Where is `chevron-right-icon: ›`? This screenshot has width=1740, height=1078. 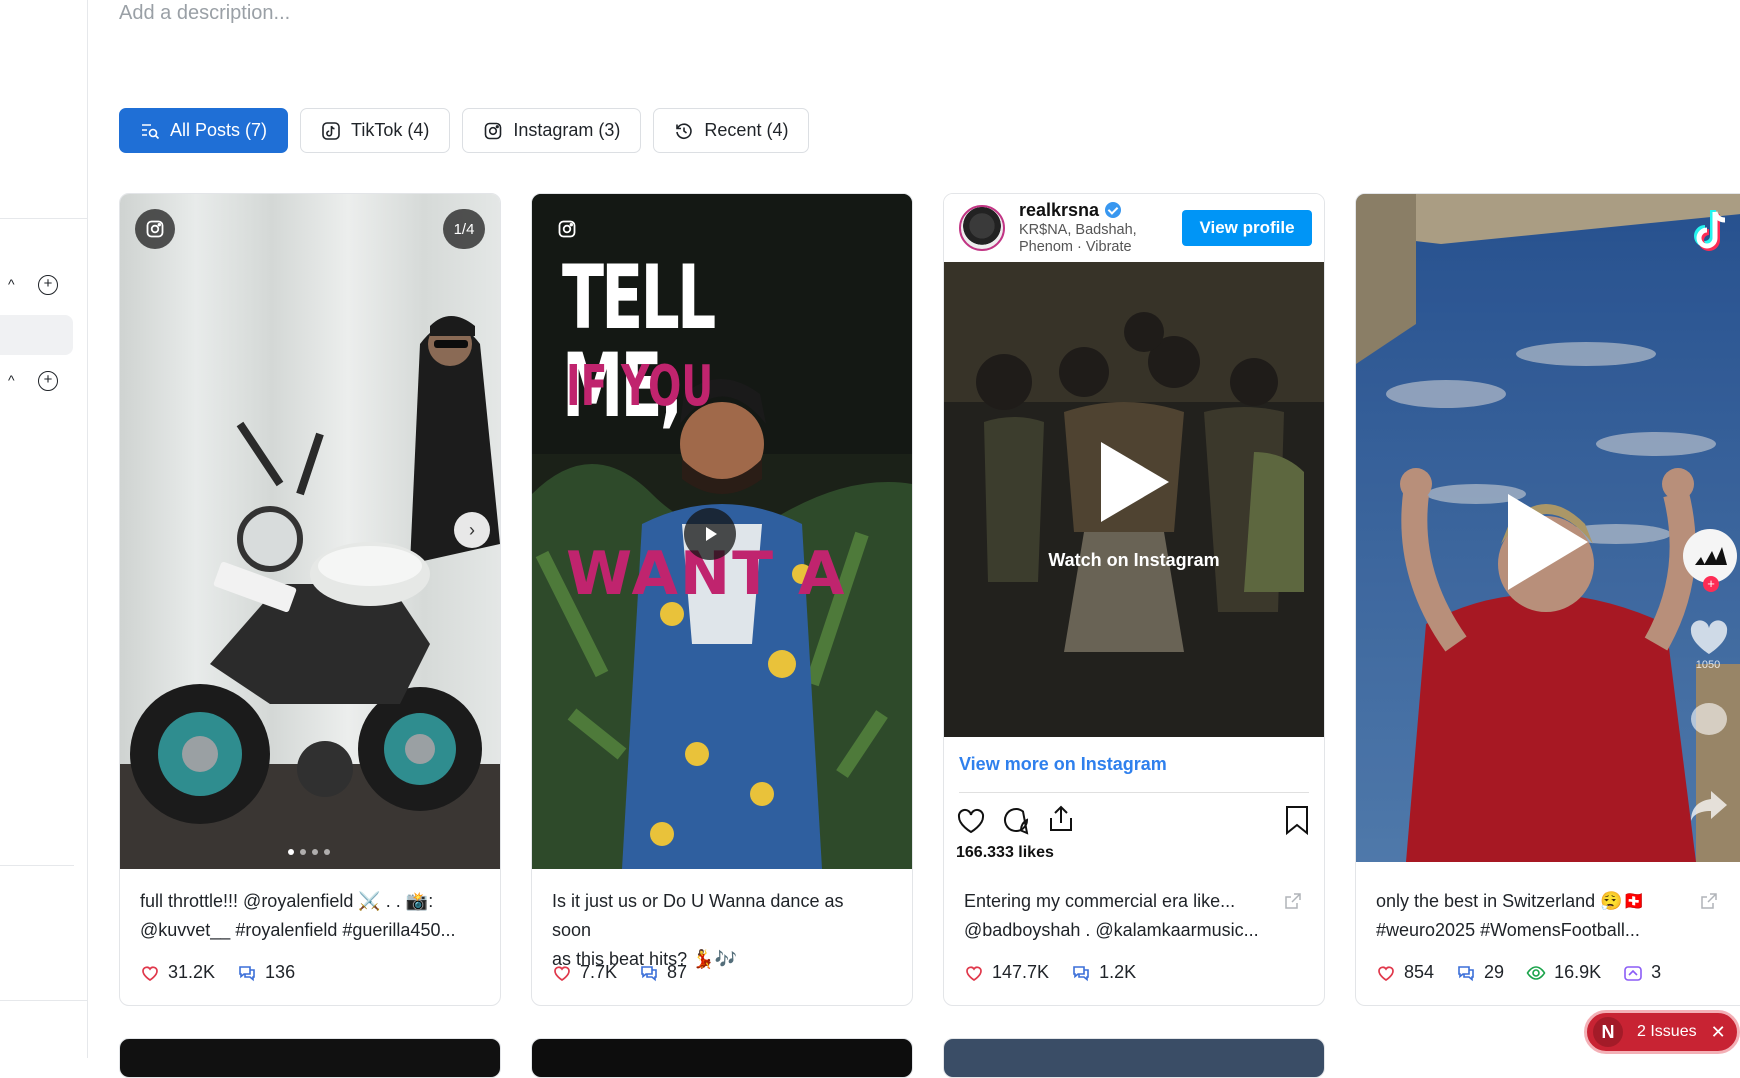 chevron-right-icon: › is located at coordinates (472, 529).